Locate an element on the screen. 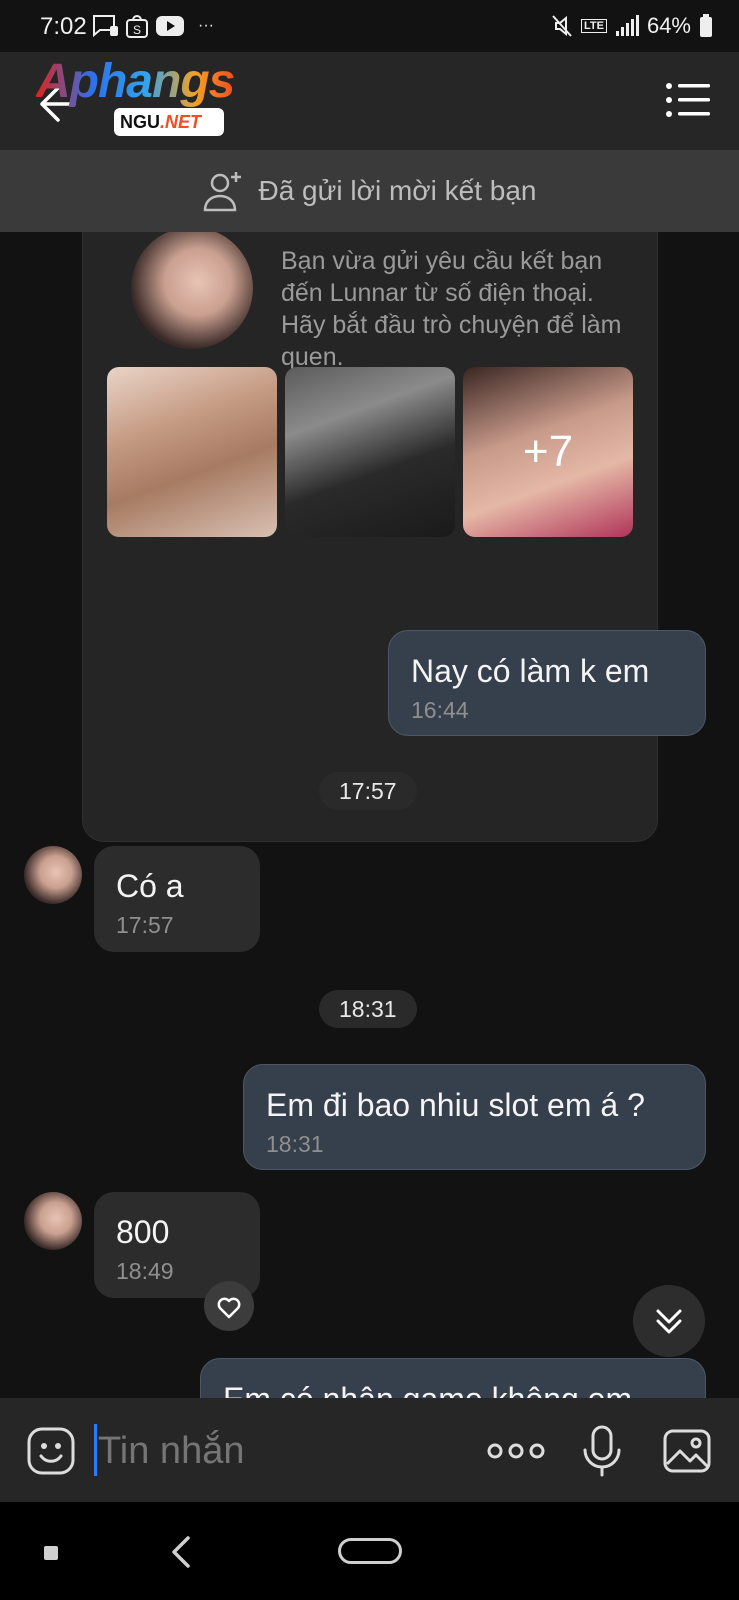 The image size is (739, 1600). system-nav-bar is located at coordinates (369, 1551).